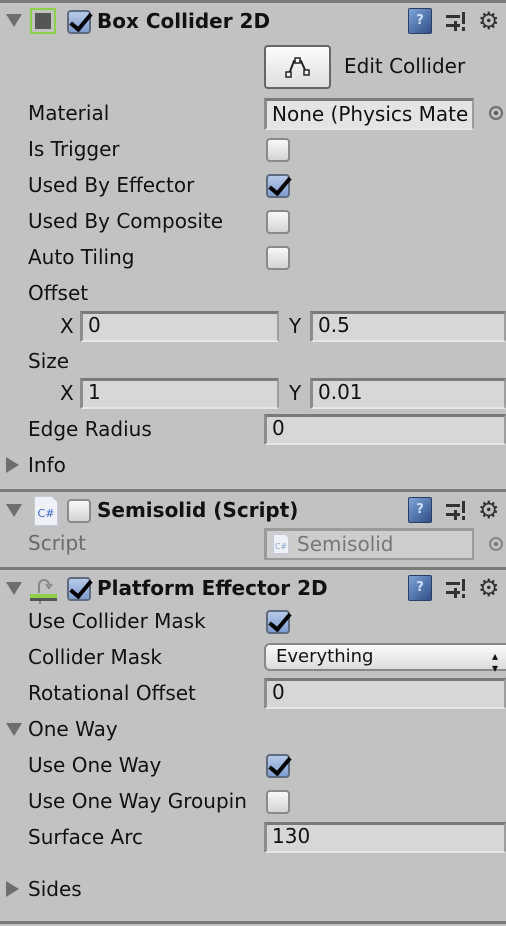 This screenshot has width=506, height=926. I want to click on sides-foldout-arrow-icon, so click(12, 889).